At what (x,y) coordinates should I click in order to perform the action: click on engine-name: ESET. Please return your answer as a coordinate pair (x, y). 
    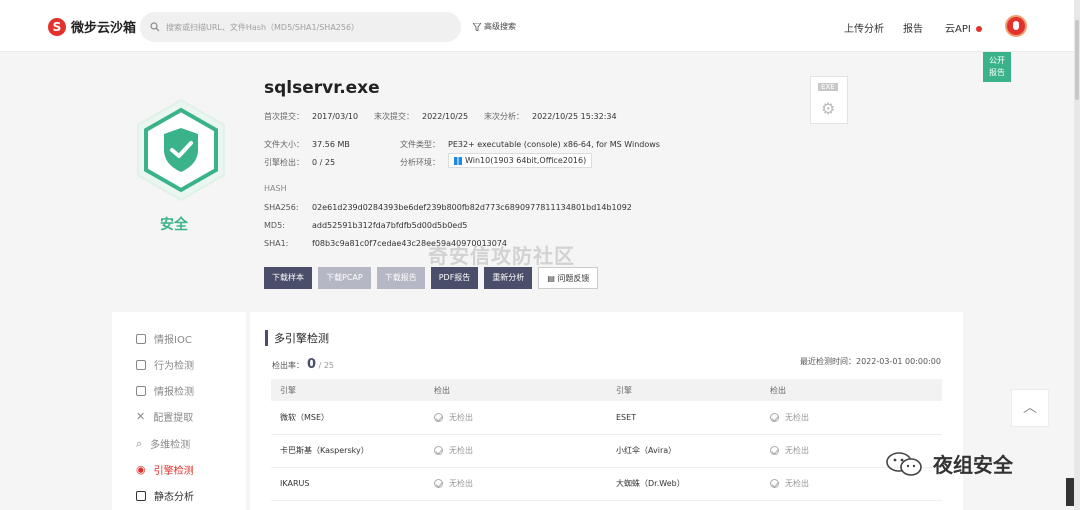
    Looking at the image, I should click on (684, 418).